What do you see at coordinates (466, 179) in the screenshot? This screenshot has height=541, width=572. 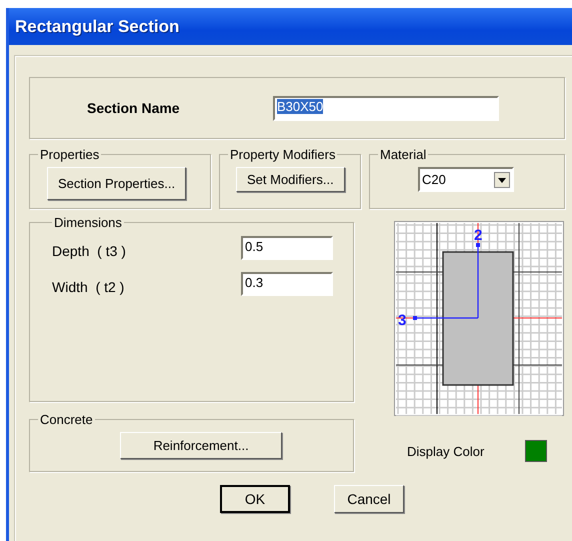 I see `material-dropdown: C20` at bounding box center [466, 179].